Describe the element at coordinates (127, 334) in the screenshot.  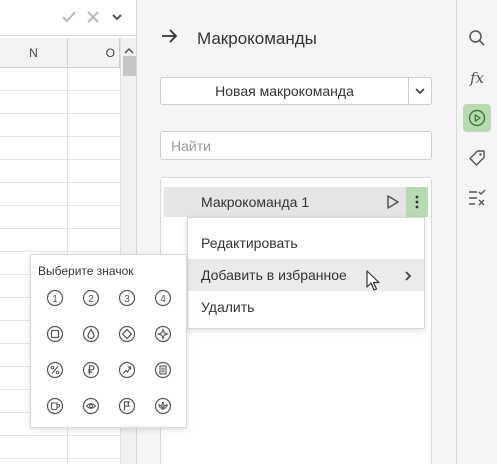
I see `diamond-icon` at that location.